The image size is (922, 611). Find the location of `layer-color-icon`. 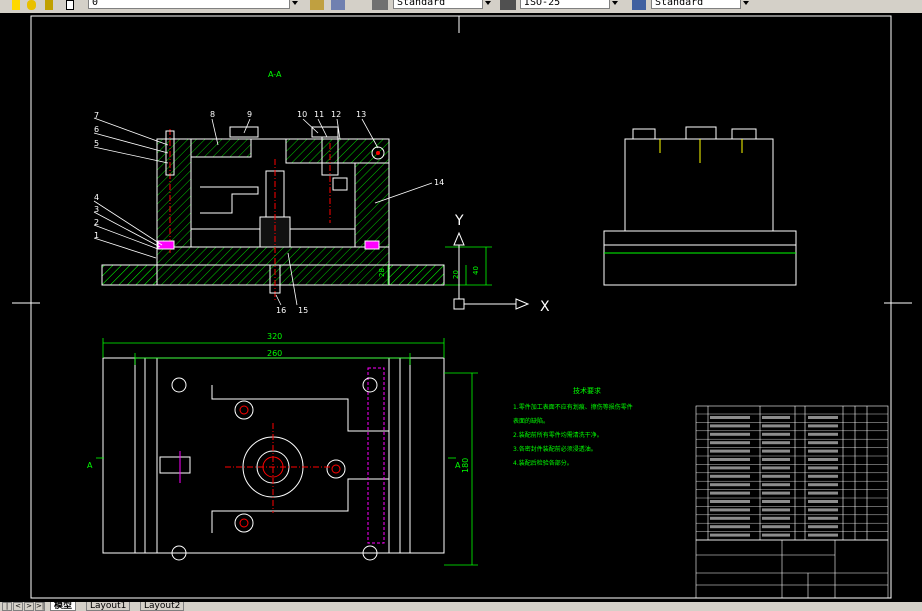

layer-color-icon is located at coordinates (70, 5).